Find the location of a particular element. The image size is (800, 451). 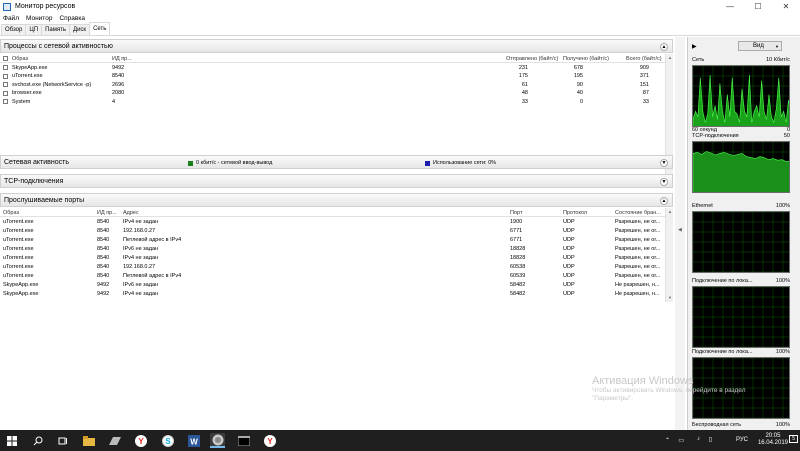

graph-title: Ethernet is located at coordinates (702, 206).